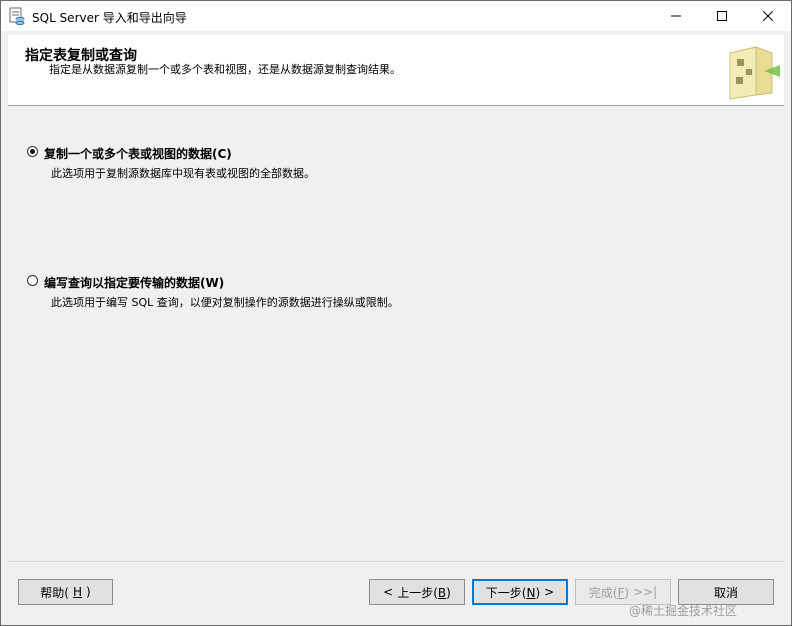  I want to click on finish-button-suffix: ), so click(627, 592).